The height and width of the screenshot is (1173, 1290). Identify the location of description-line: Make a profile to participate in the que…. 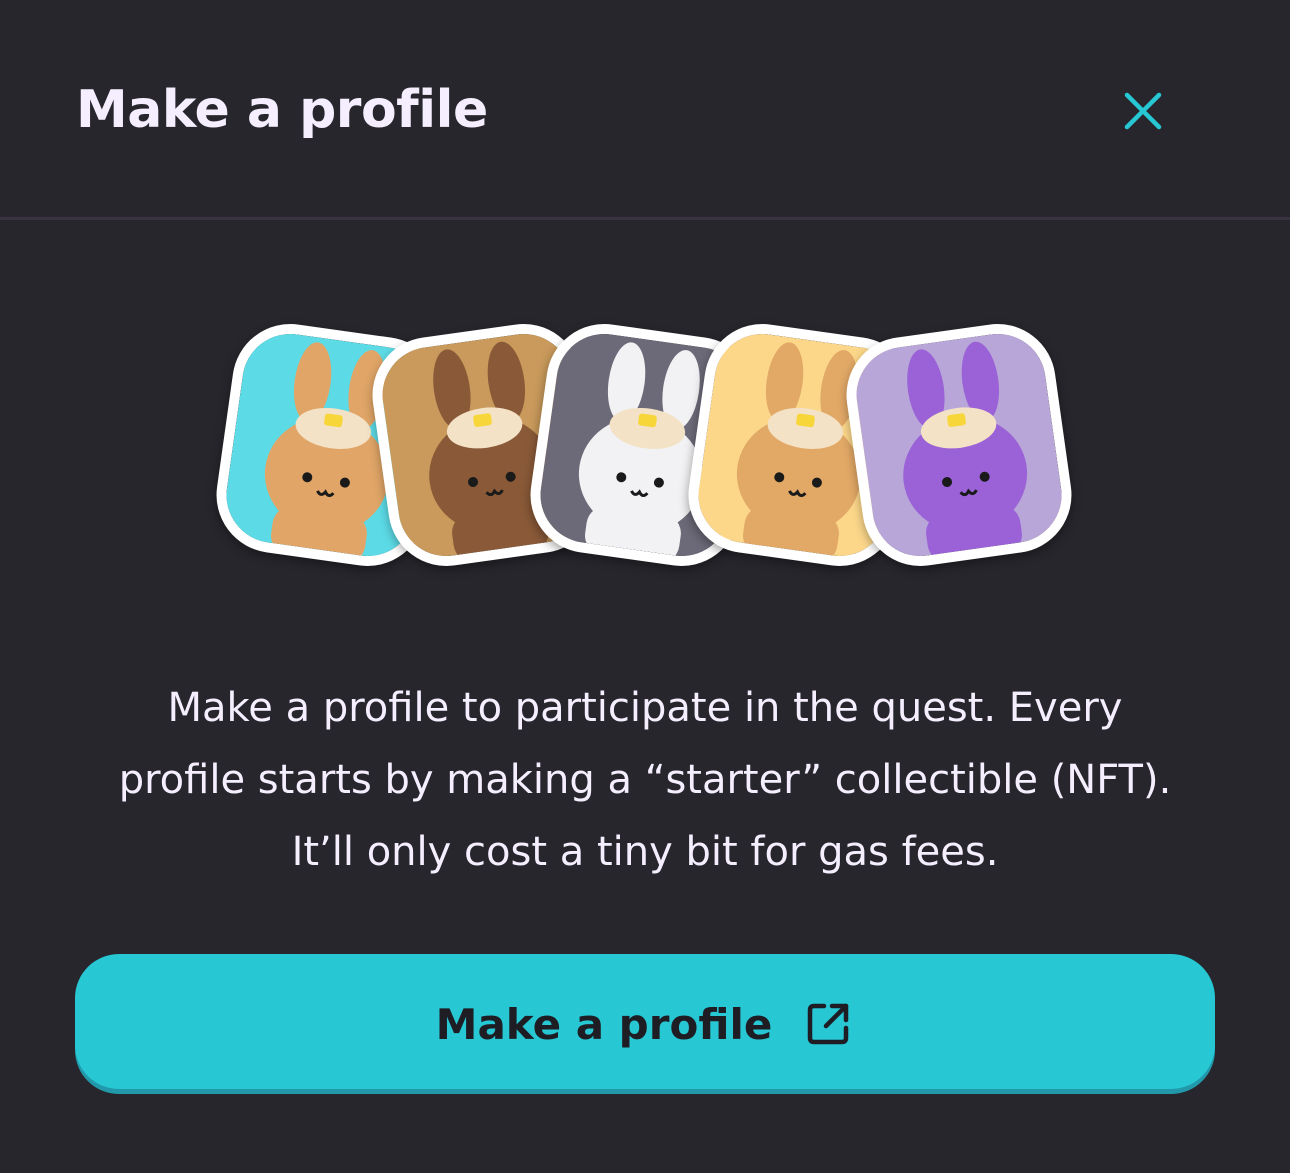
(645, 708).